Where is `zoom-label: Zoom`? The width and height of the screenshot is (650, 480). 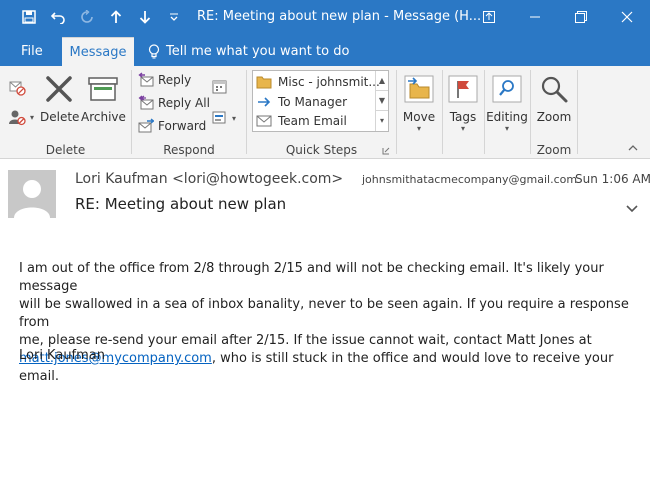 zoom-label: Zoom is located at coordinates (554, 117).